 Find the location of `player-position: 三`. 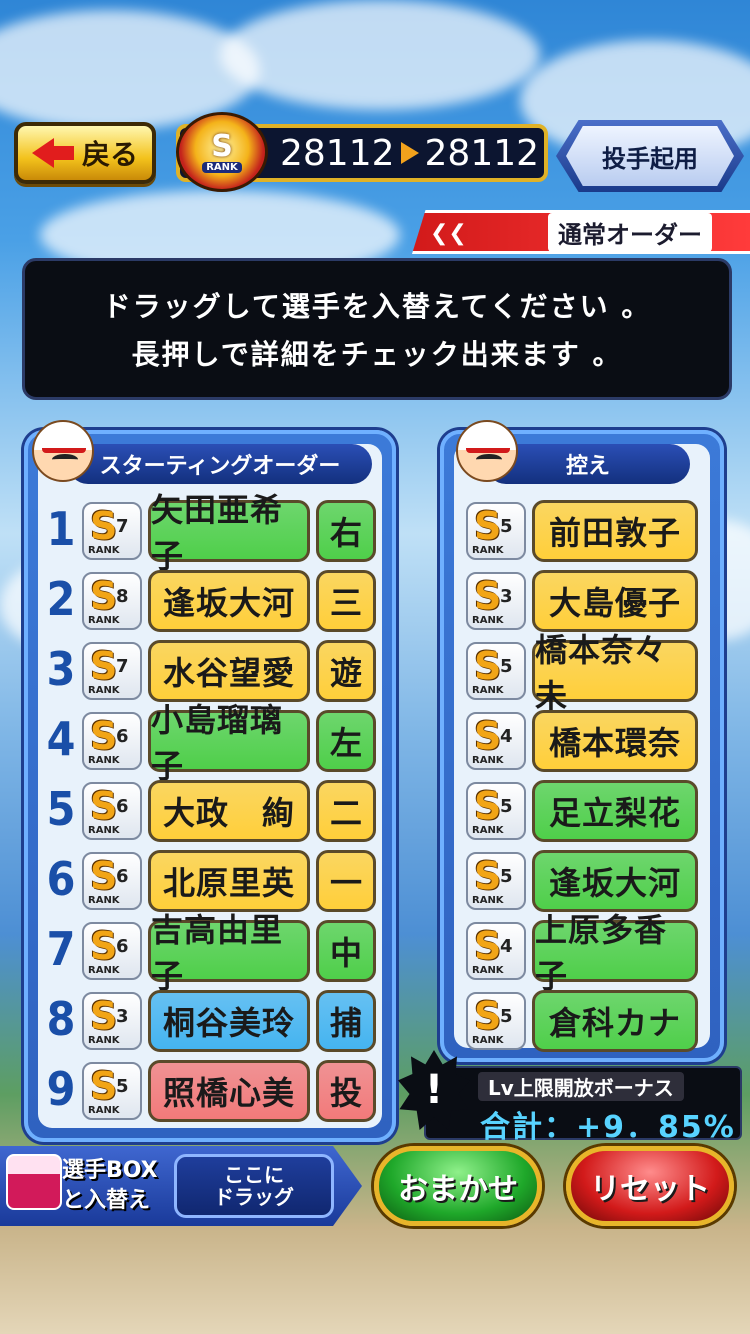

player-position: 三 is located at coordinates (346, 601).